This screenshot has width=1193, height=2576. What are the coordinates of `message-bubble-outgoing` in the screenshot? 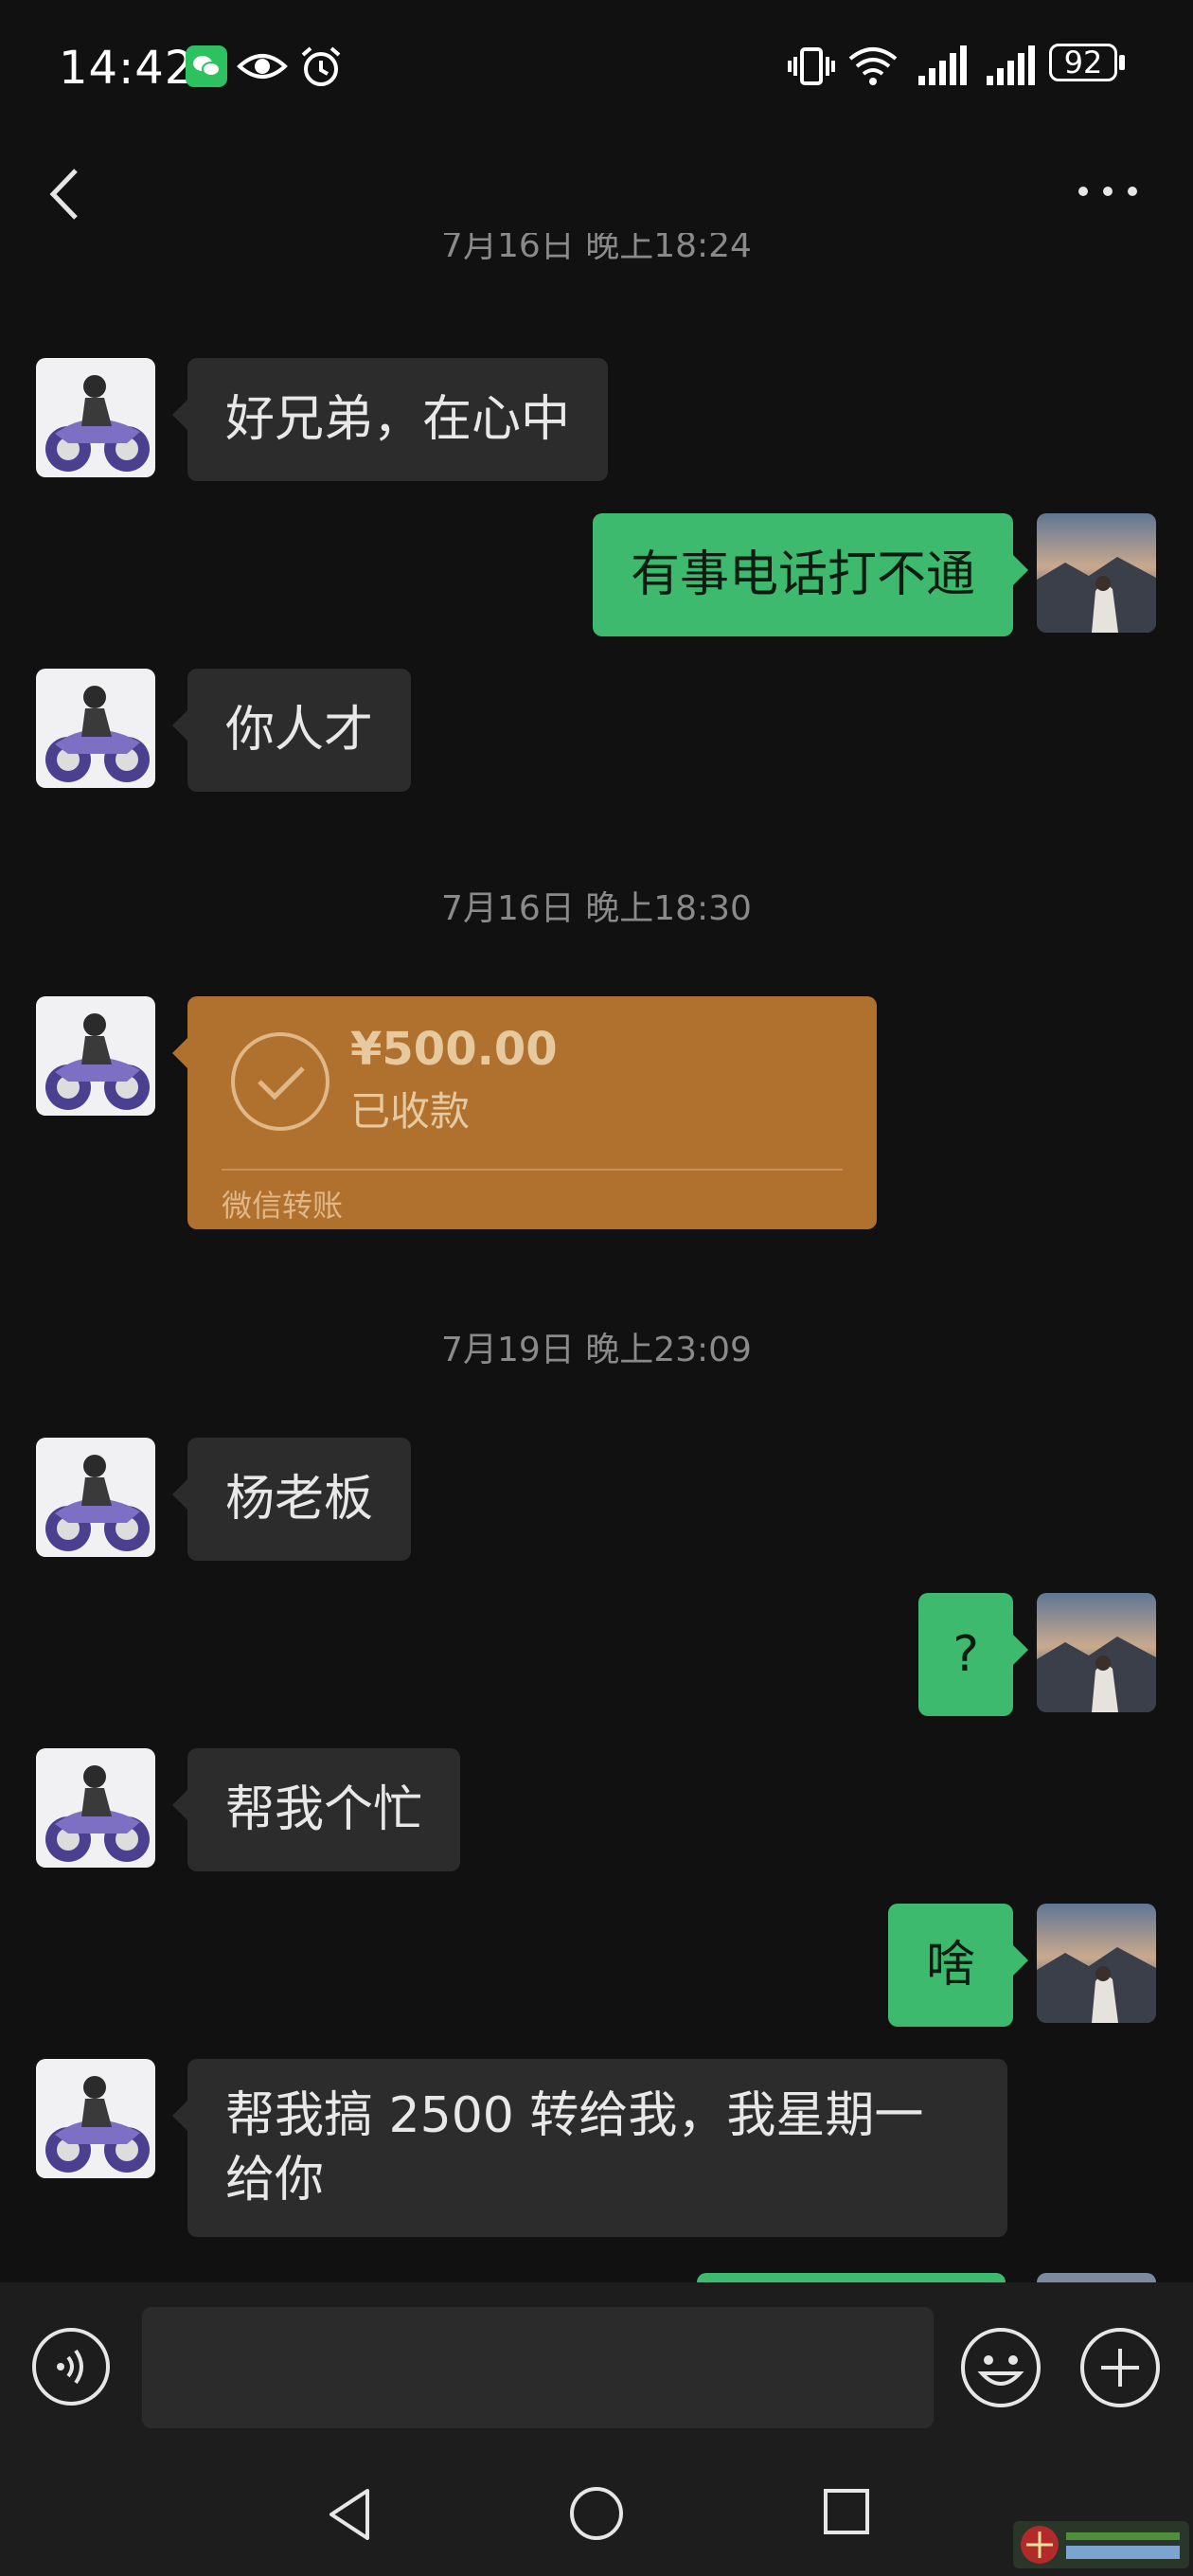 It's located at (851, 2277).